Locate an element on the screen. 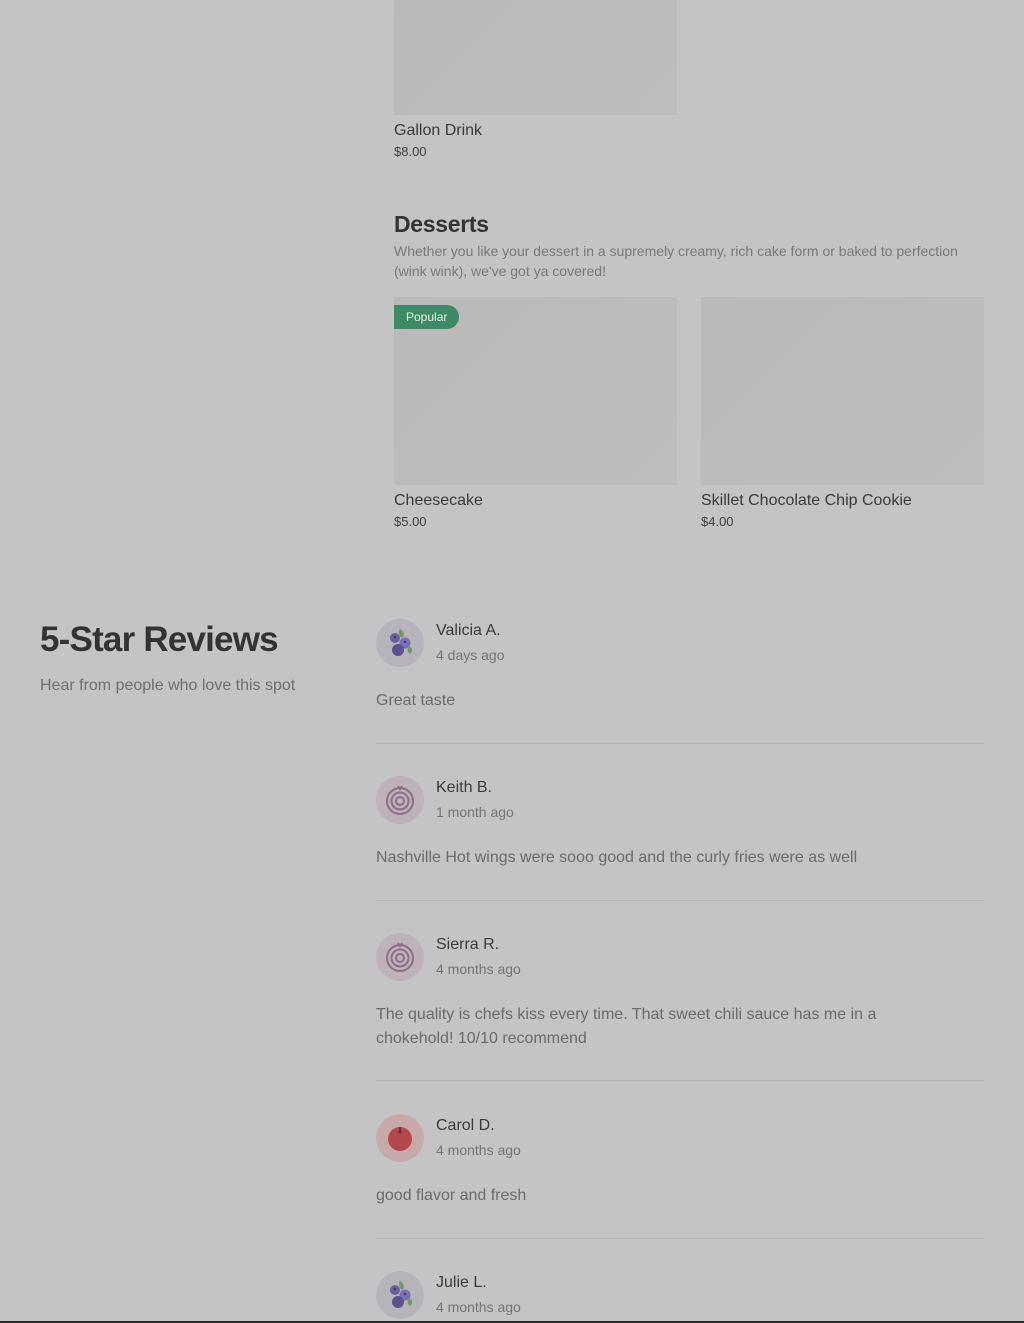  item-price: $8.00 is located at coordinates (410, 151).